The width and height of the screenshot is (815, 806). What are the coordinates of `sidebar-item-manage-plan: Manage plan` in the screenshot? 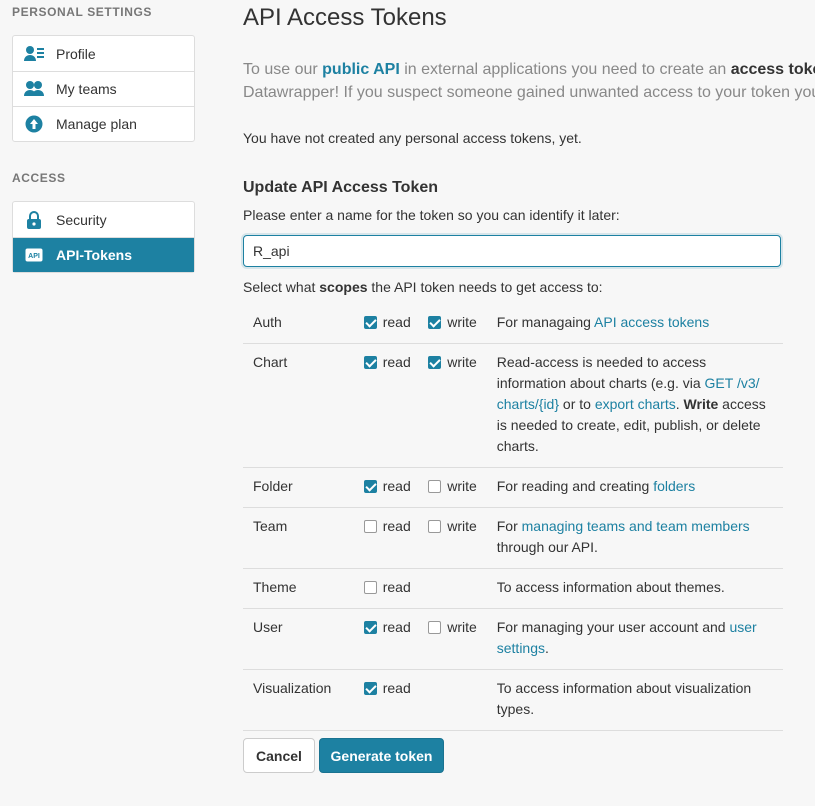 It's located at (103, 123).